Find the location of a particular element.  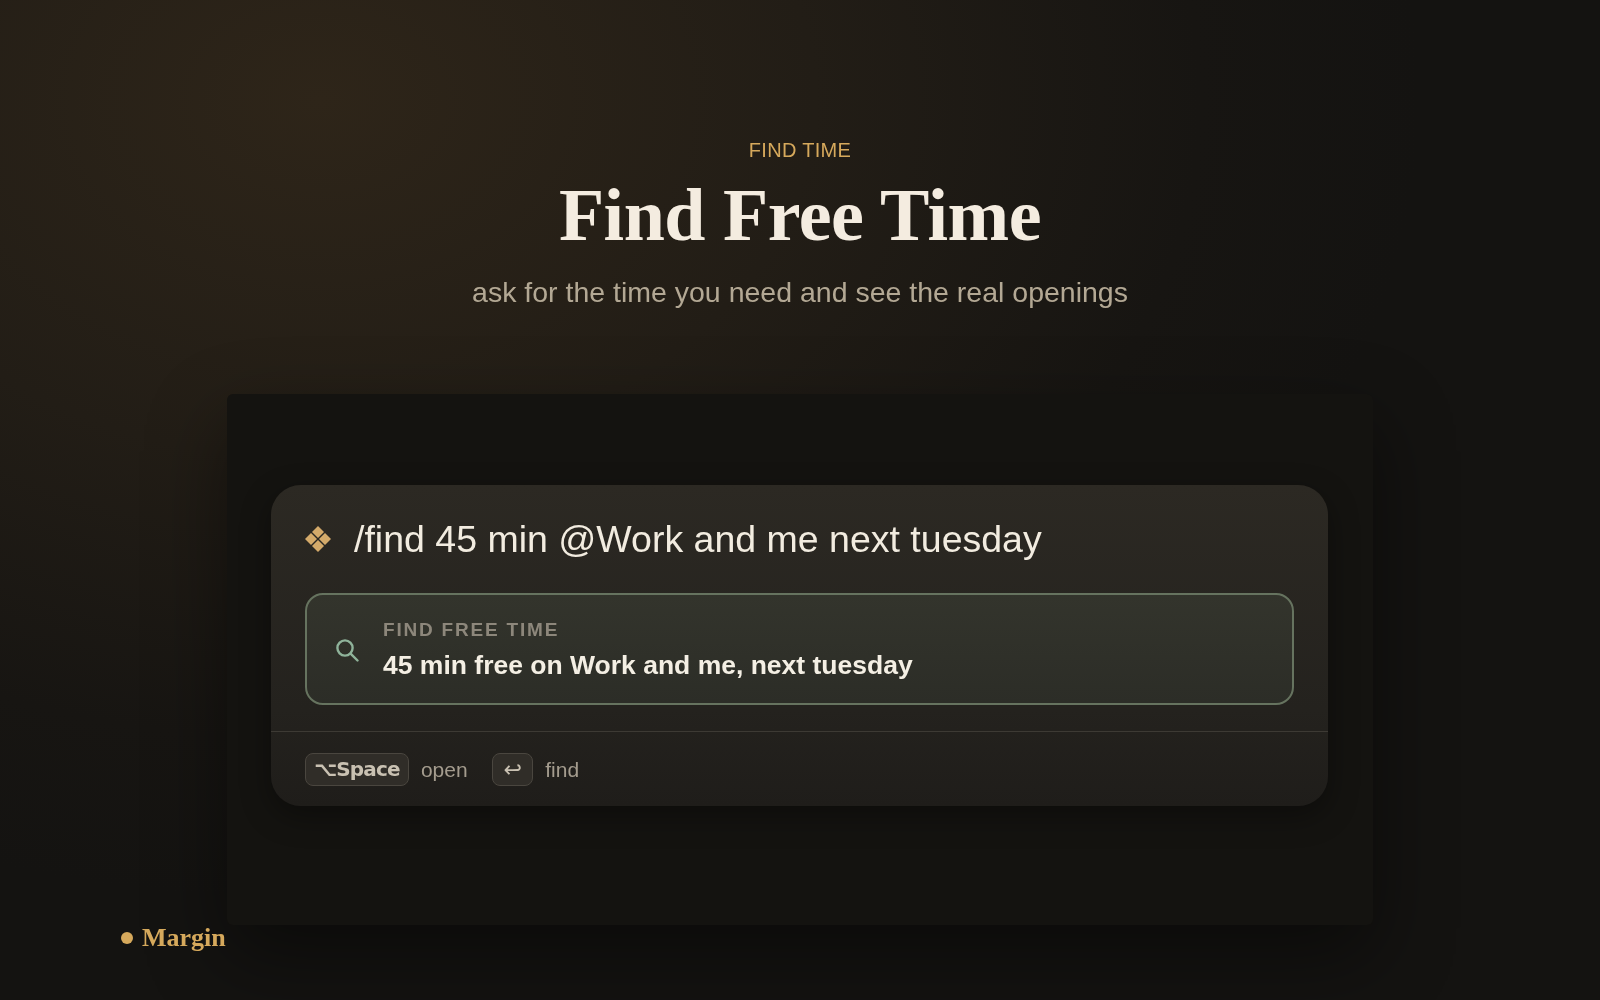

search-icon is located at coordinates (347, 649).